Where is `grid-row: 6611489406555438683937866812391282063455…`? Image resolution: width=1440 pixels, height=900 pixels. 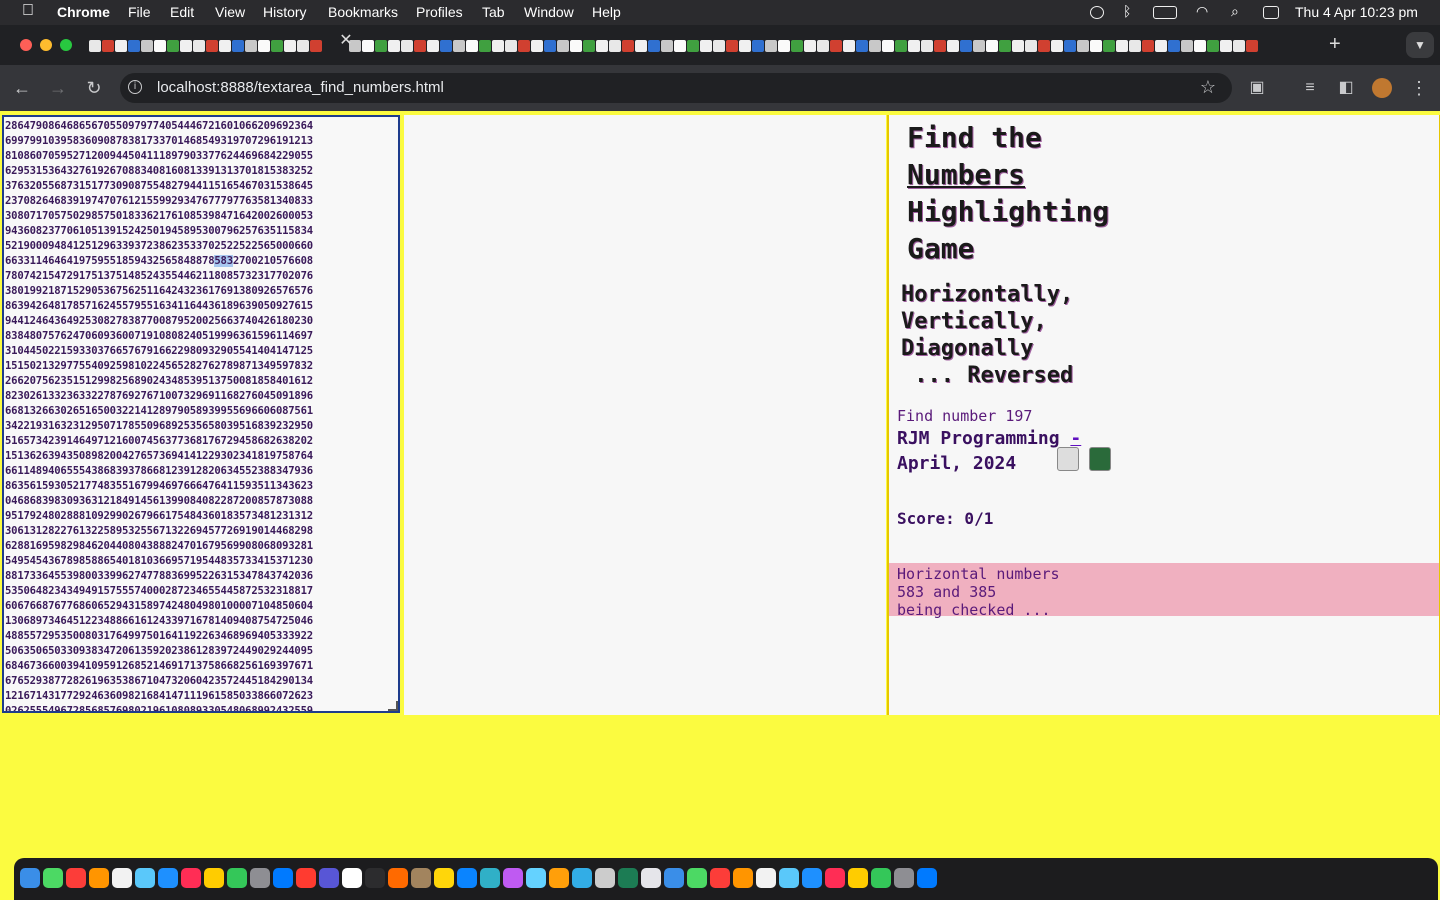 grid-row: 6611489406555438683937866812391282063455… is located at coordinates (201, 471).